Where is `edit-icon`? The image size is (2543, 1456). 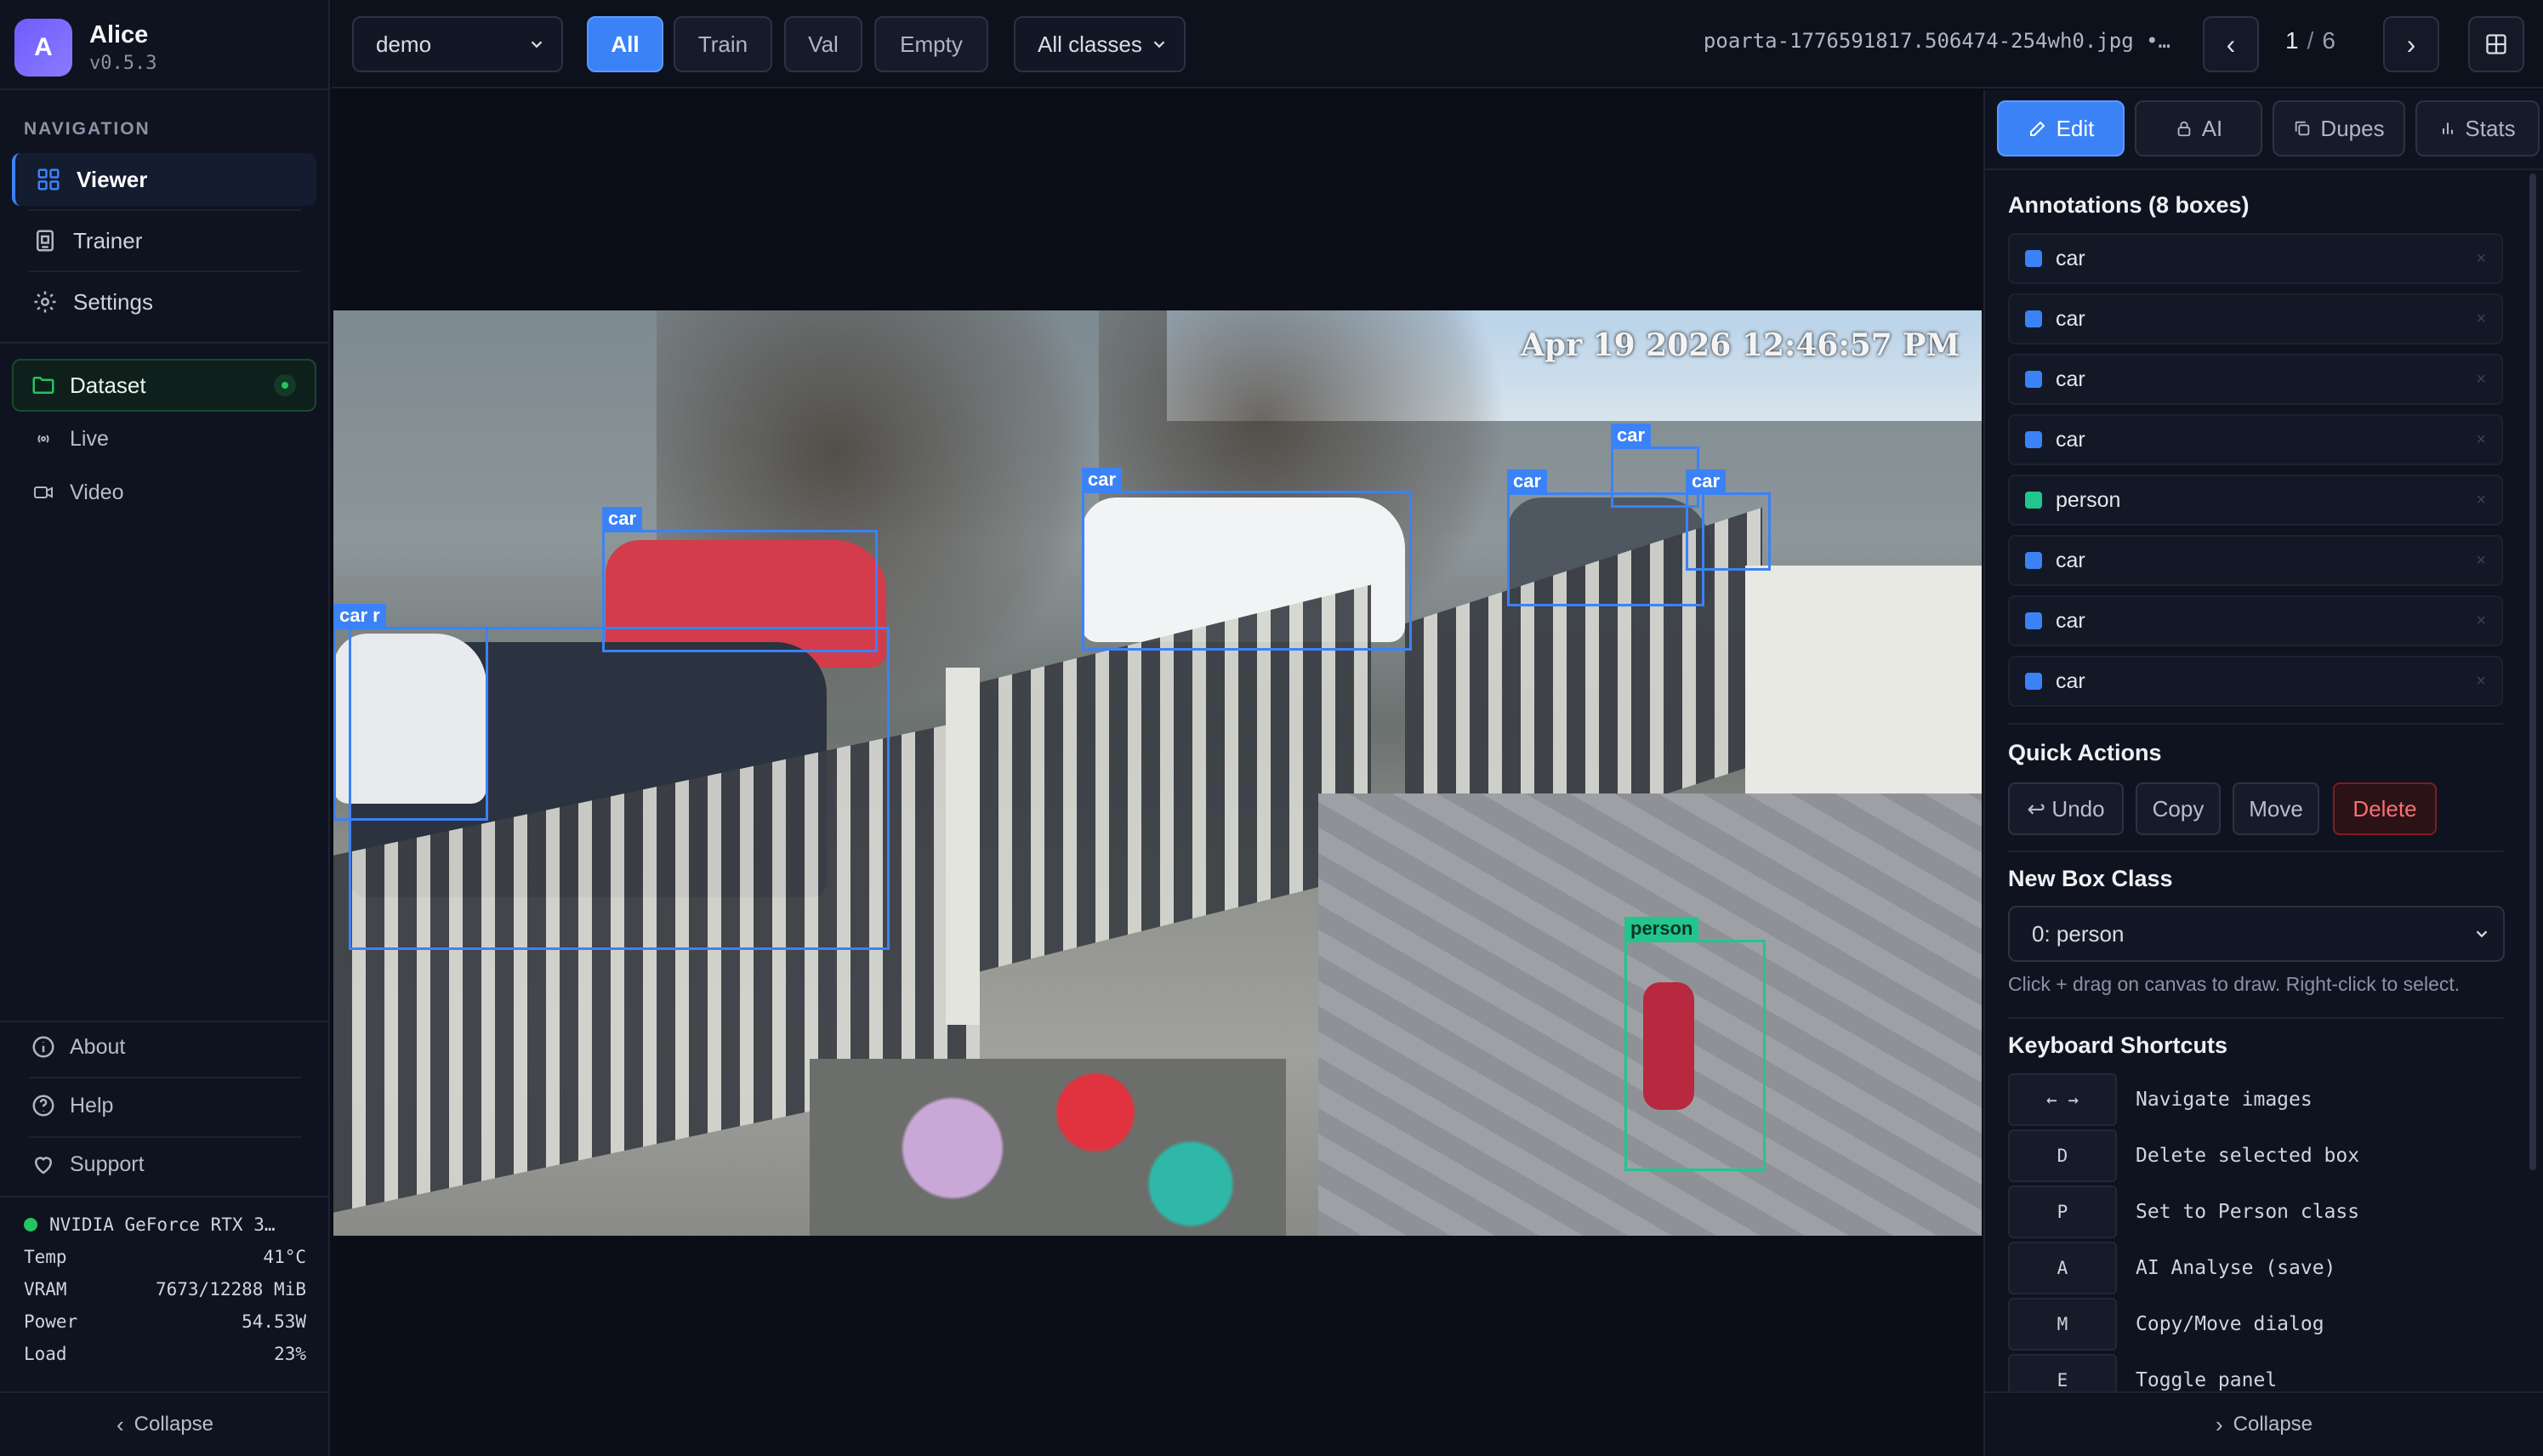
edit-icon is located at coordinates (2038, 128).